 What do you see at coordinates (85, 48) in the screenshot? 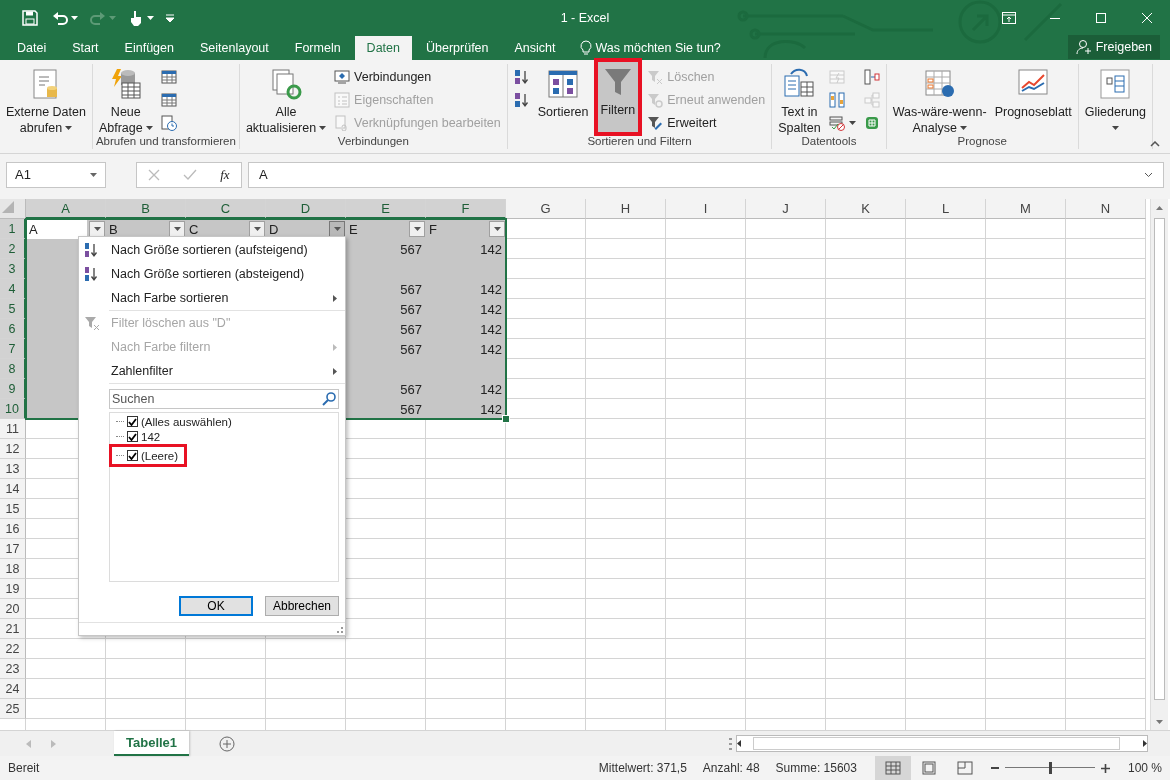
I see `ribbon-tab: Start` at bounding box center [85, 48].